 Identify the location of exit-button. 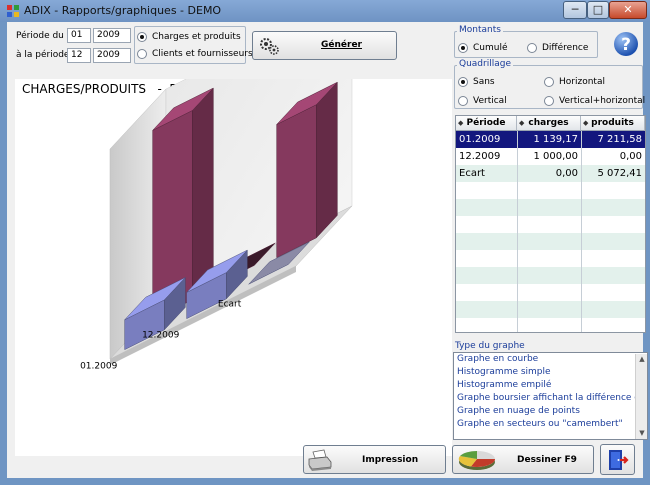
(617, 459).